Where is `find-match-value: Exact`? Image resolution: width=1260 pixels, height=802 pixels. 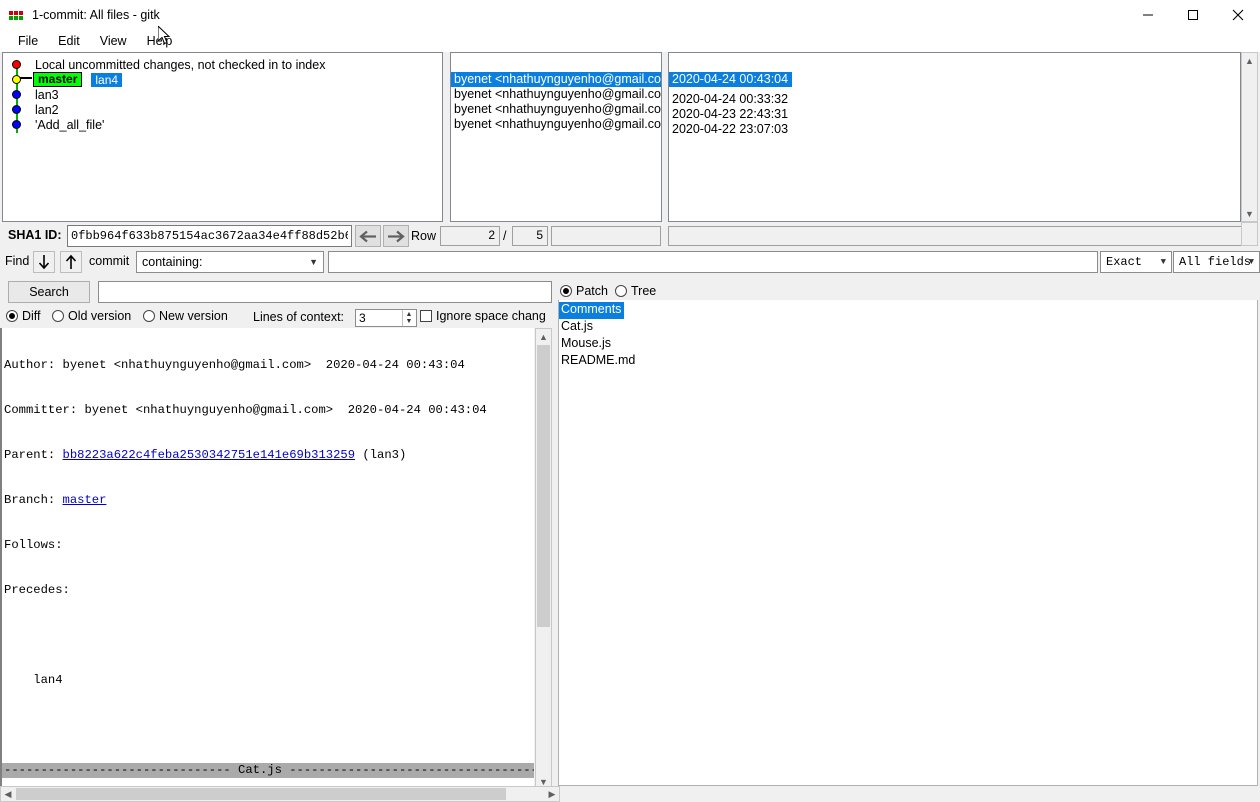 find-match-value: Exact is located at coordinates (1124, 262).